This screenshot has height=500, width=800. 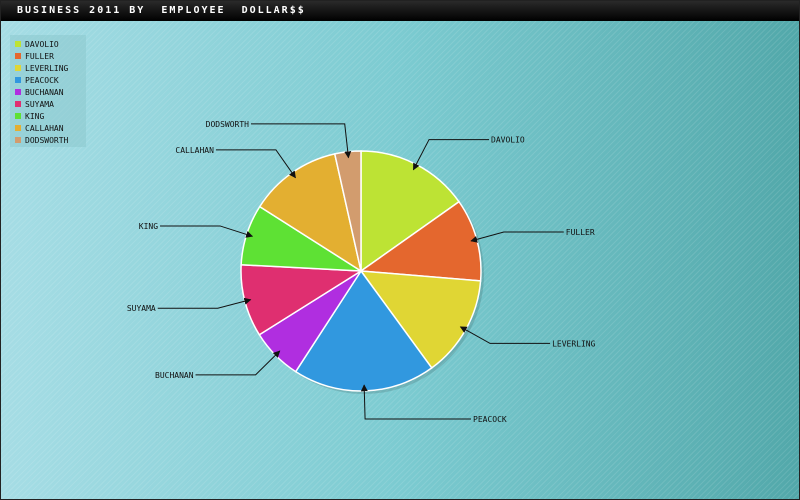 What do you see at coordinates (207, 231) in the screenshot?
I see `callout-line-king` at bounding box center [207, 231].